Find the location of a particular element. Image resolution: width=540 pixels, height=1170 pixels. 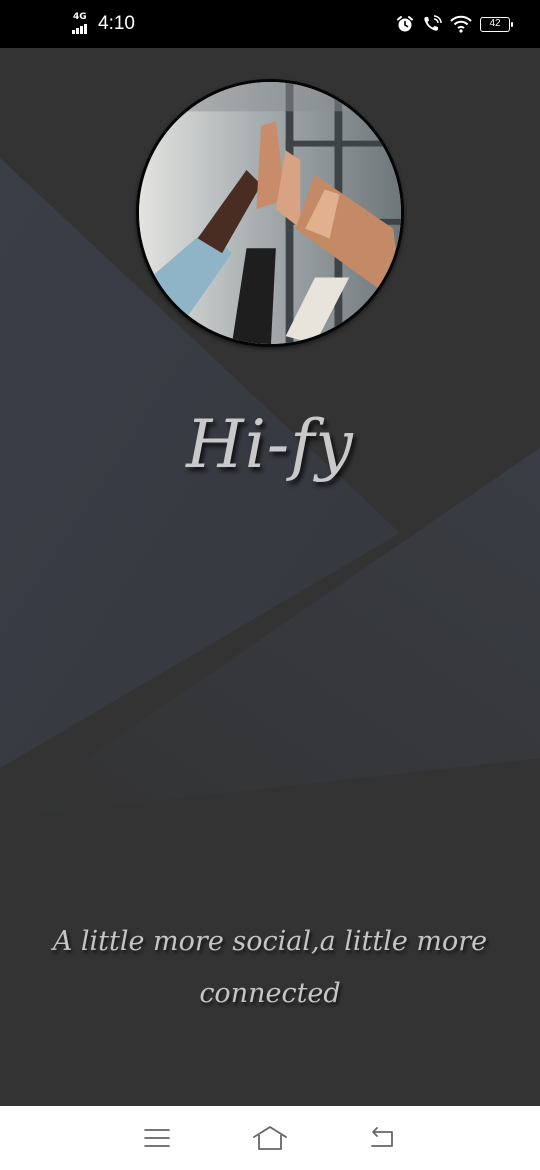

status-left: 4G 4:10 is located at coordinates (103, 23).